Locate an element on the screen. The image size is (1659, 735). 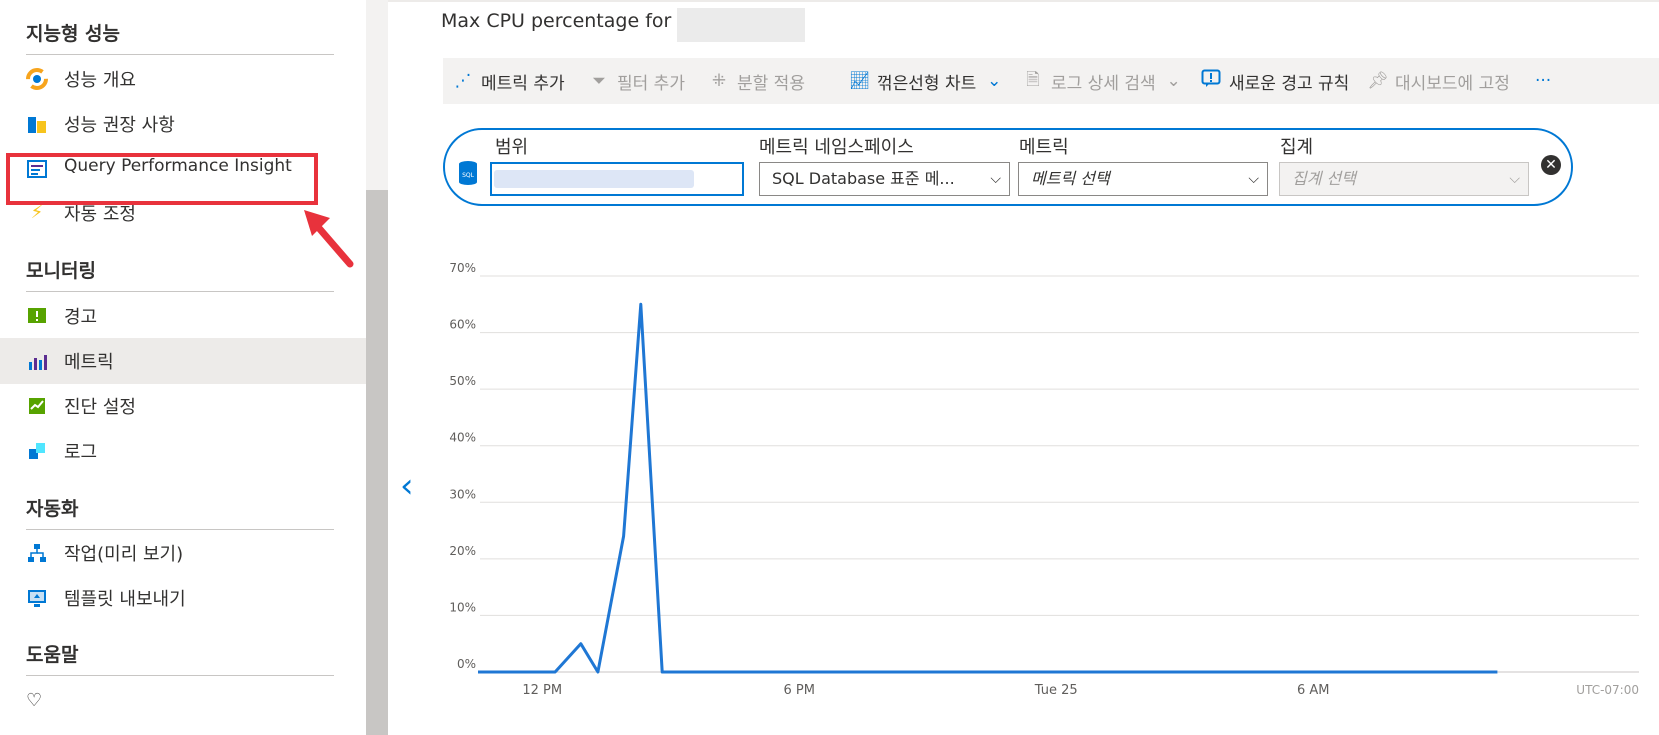
sidebar-scrollbar-thumb is located at coordinates (377, 462).